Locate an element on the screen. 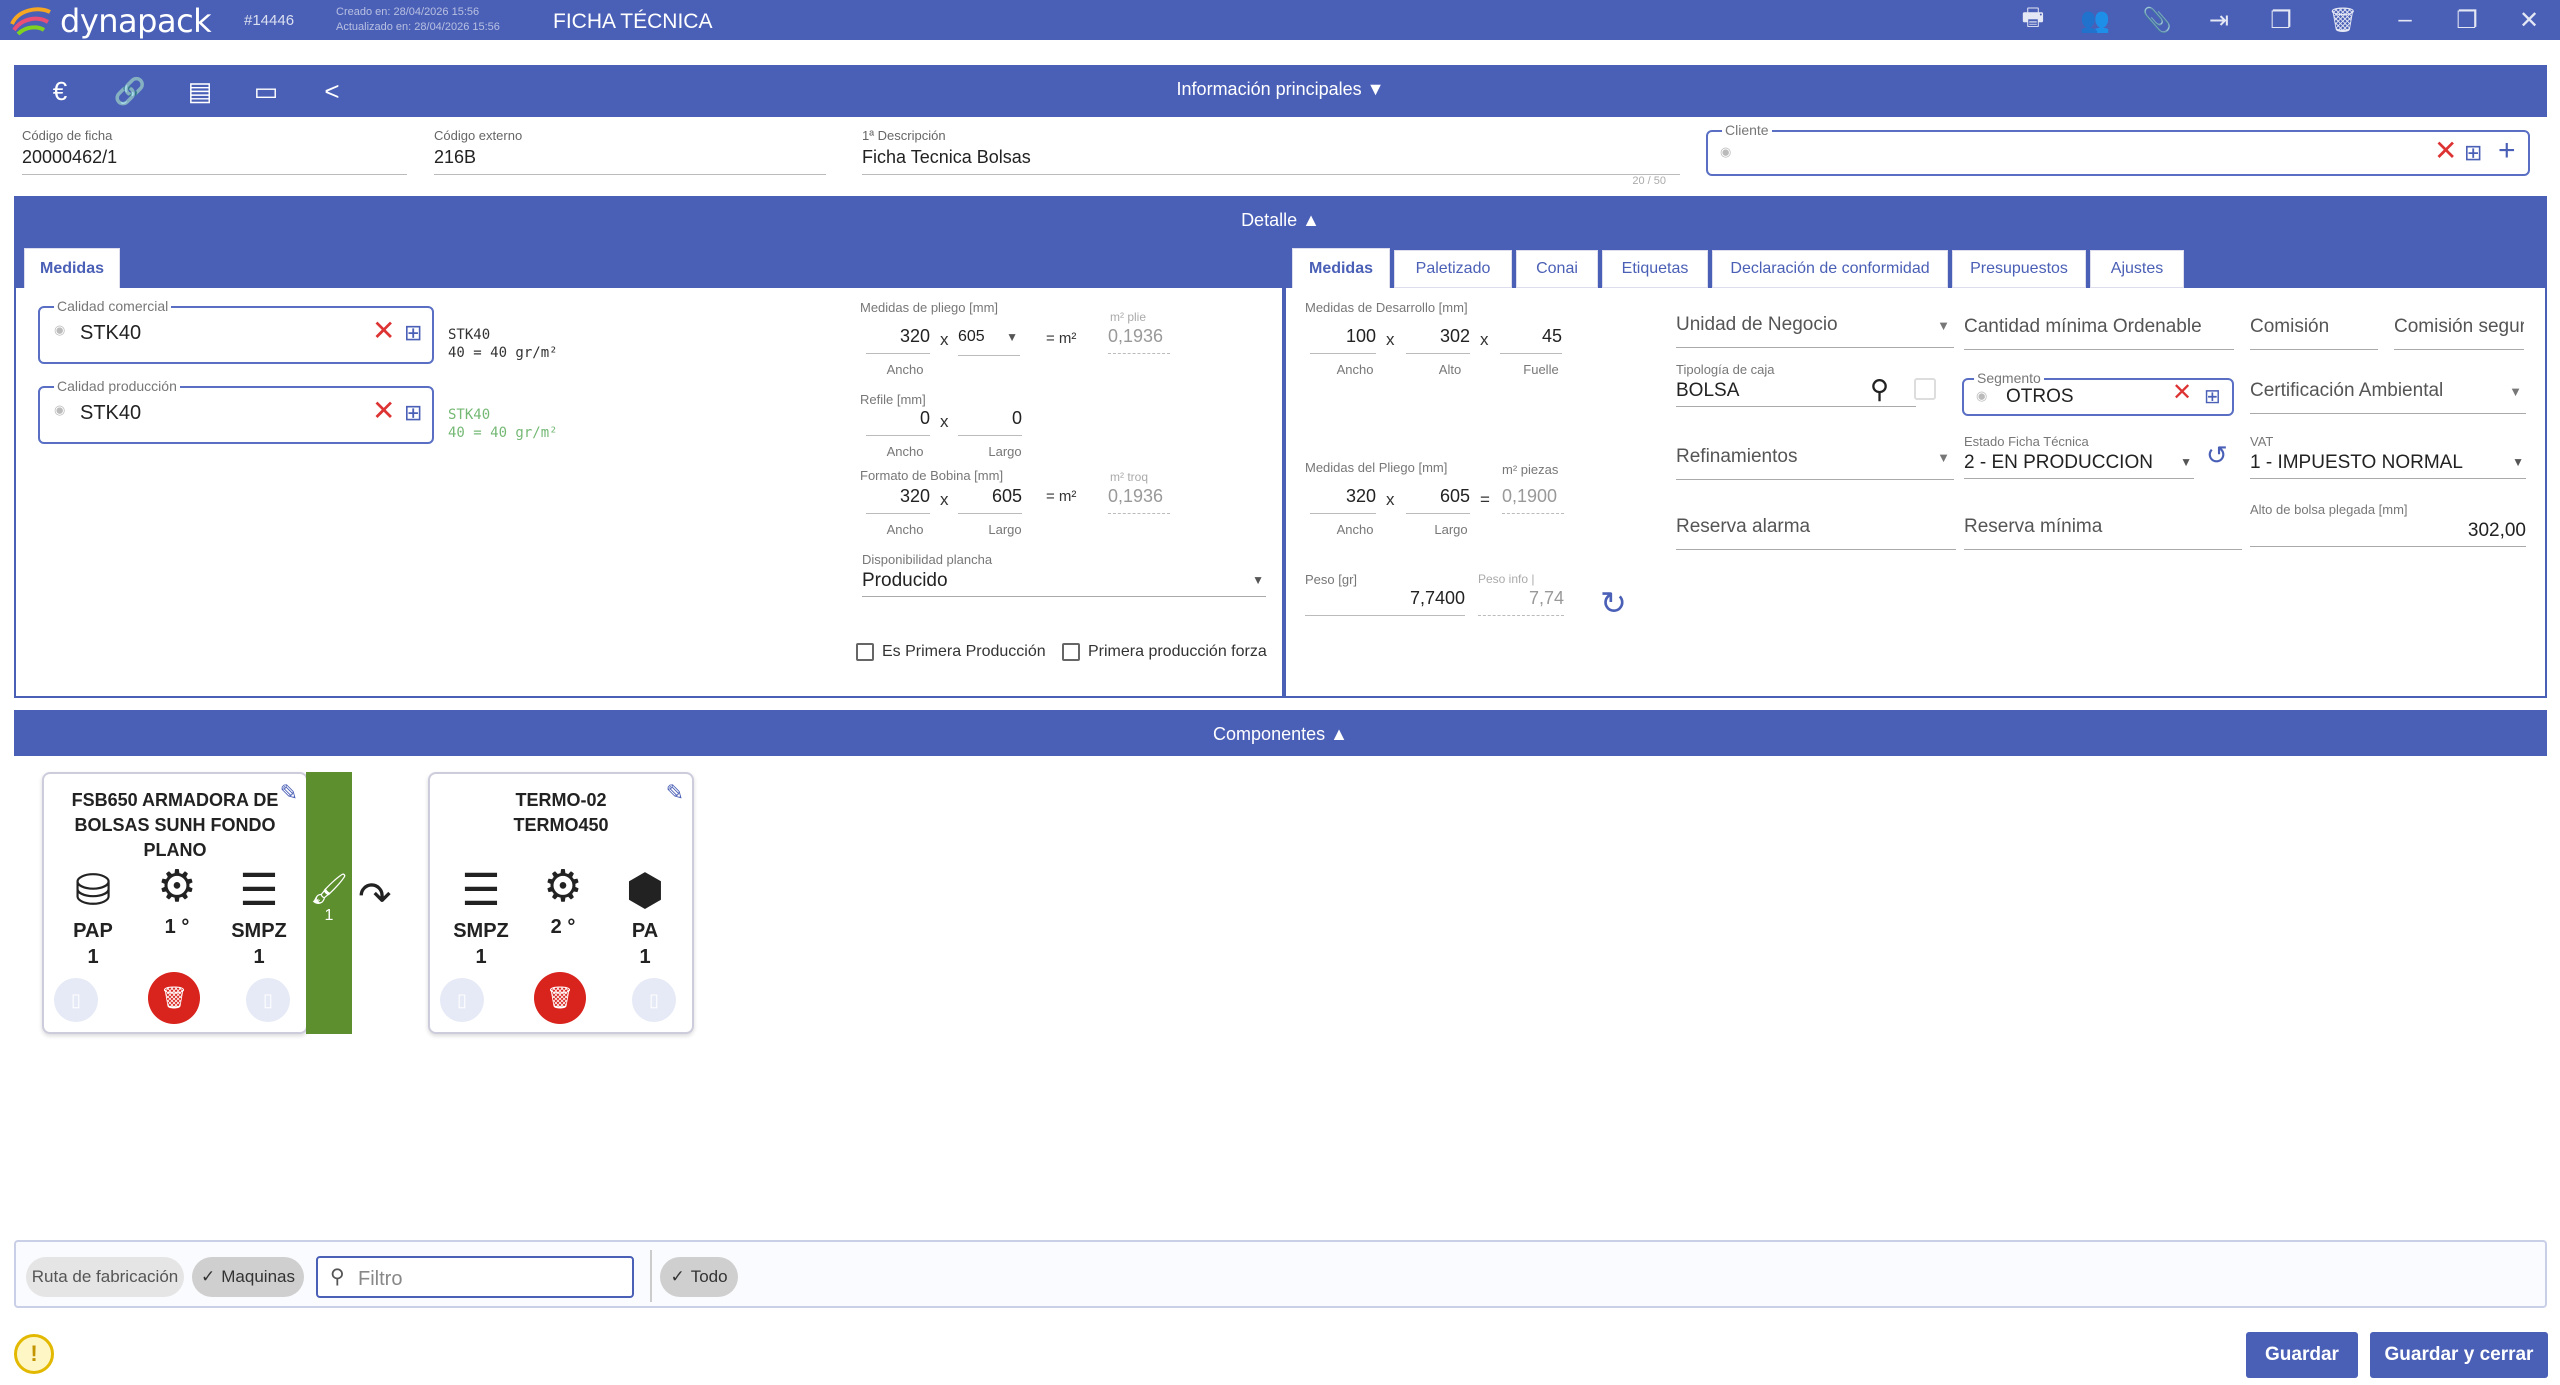  users-info-icon: 👥 is located at coordinates (2095, 20).